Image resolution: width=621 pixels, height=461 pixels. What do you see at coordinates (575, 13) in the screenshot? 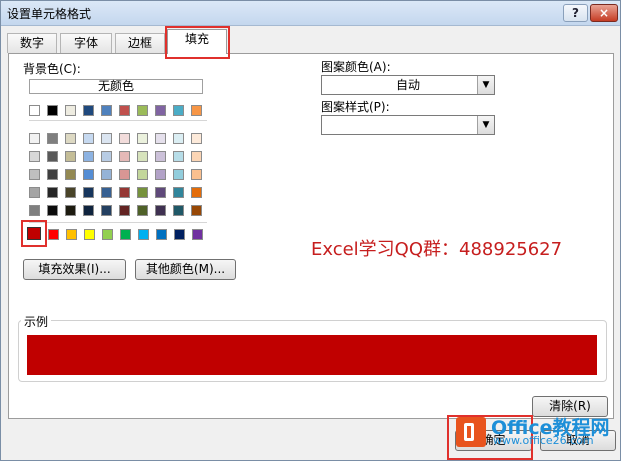
I see `help-button: ?` at bounding box center [575, 13].